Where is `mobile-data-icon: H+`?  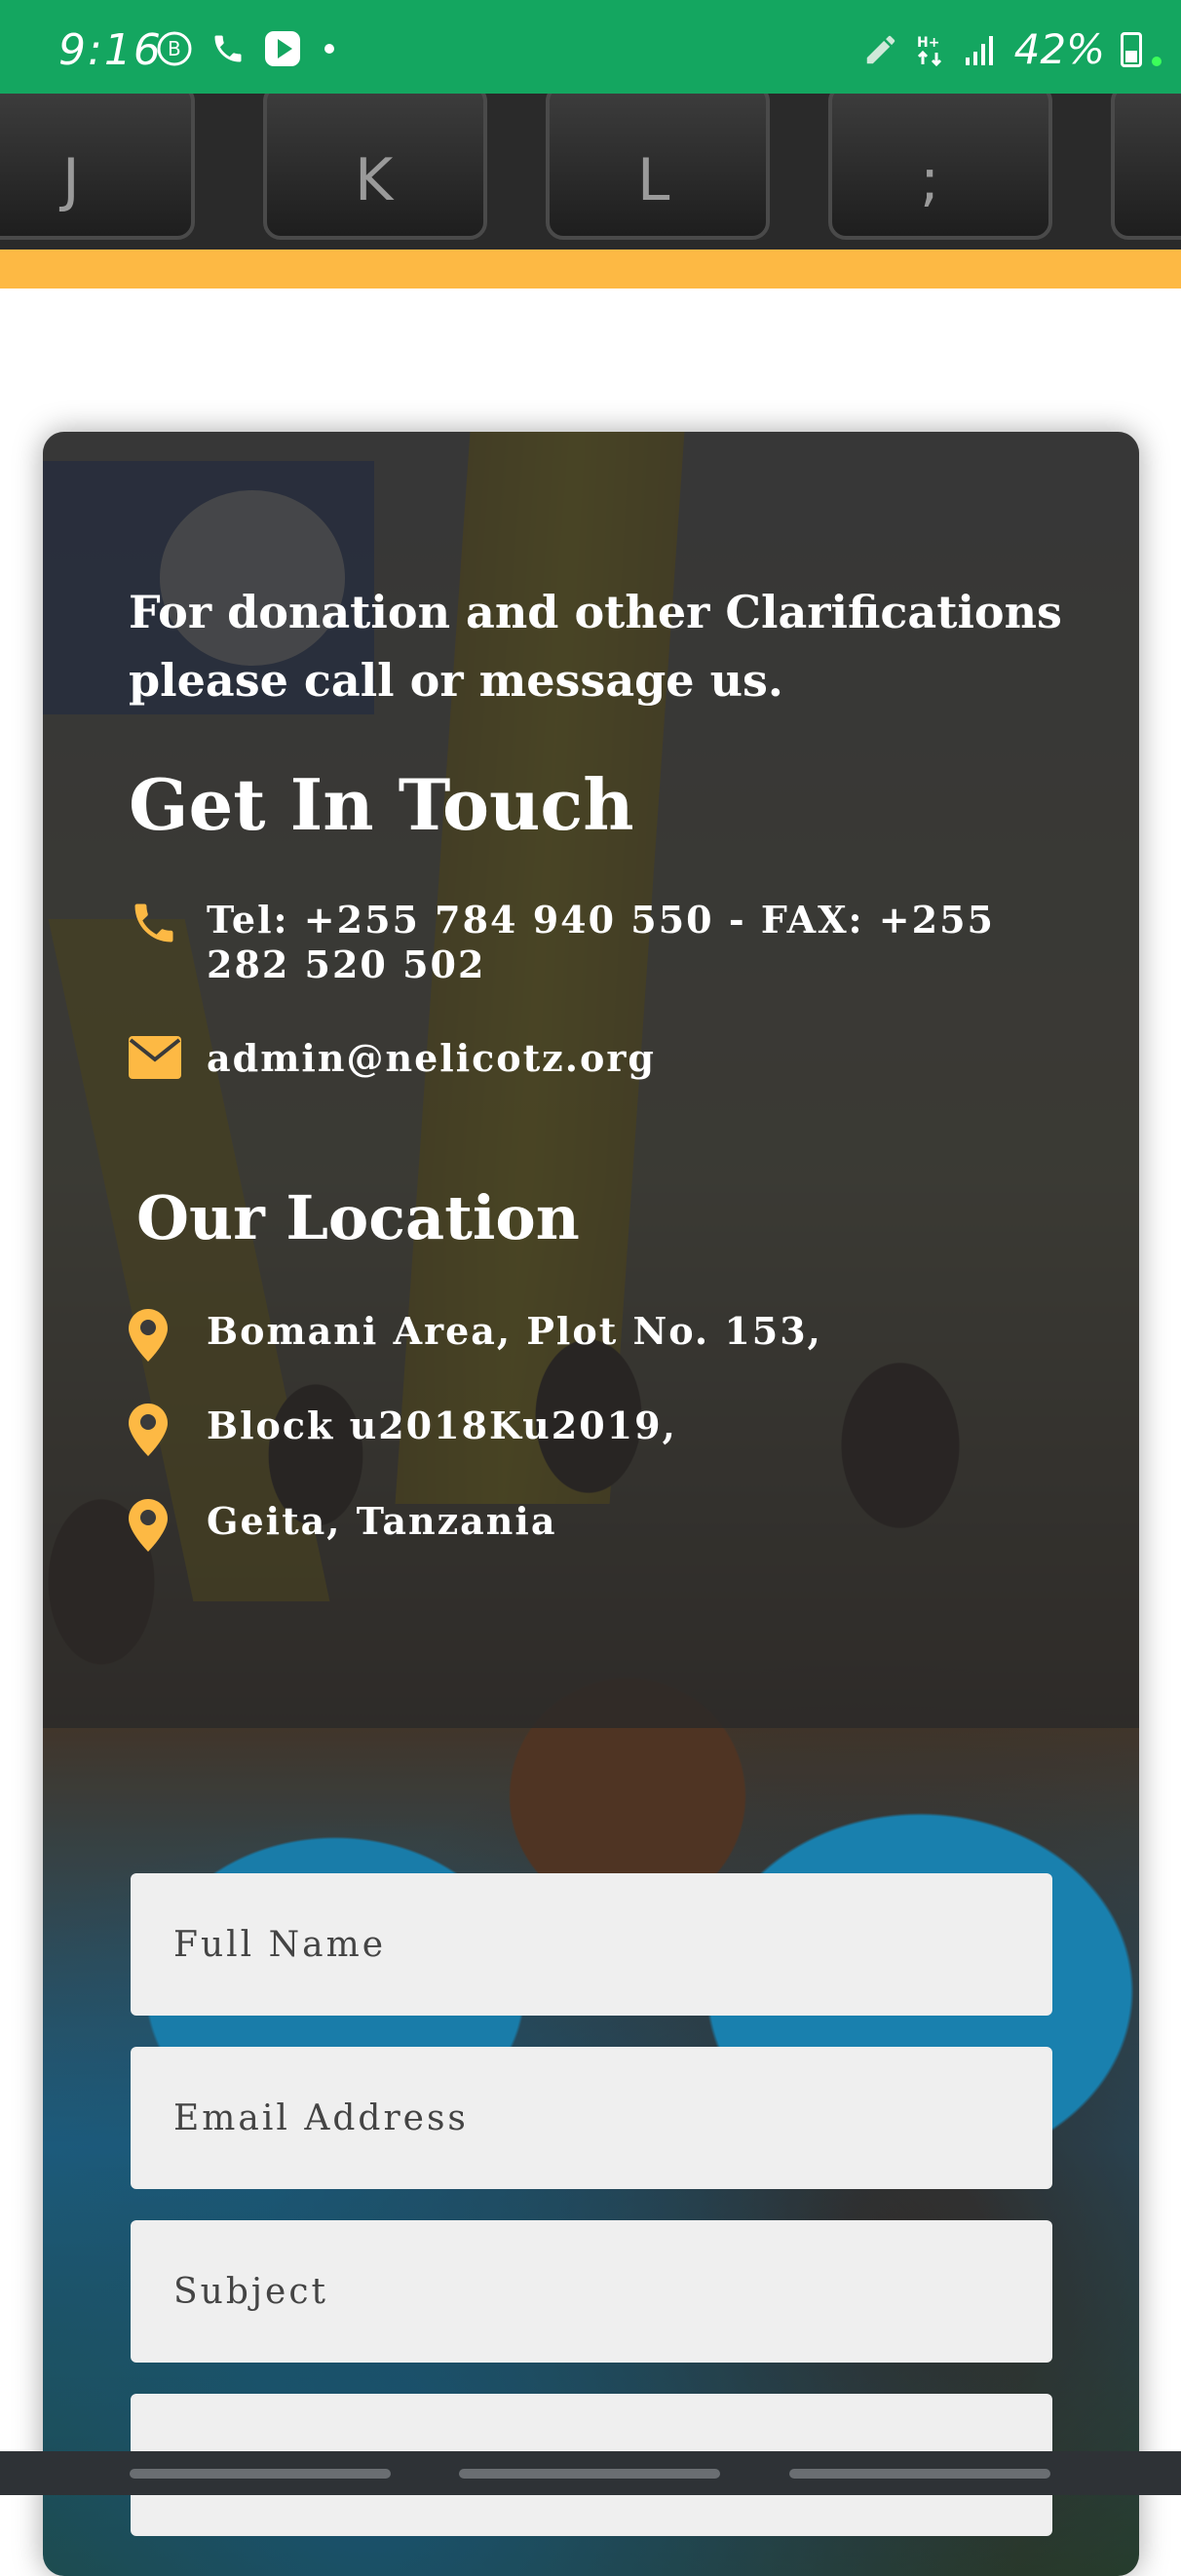 mobile-data-icon: H+ is located at coordinates (929, 50).